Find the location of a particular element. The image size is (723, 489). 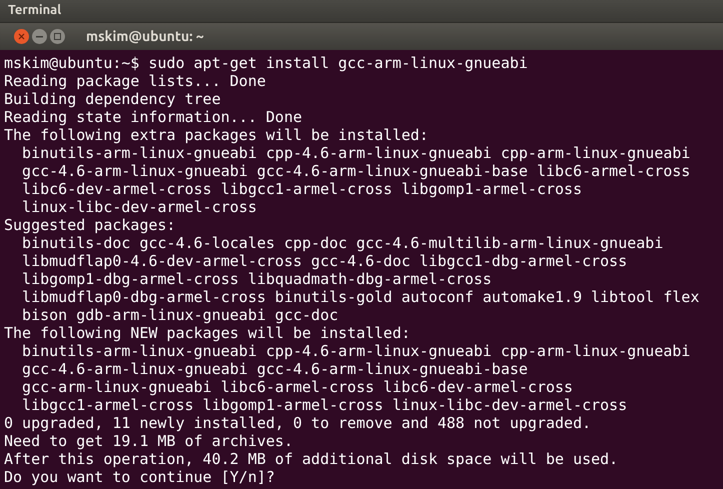

panel-title: Terminal is located at coordinates (35, 11).